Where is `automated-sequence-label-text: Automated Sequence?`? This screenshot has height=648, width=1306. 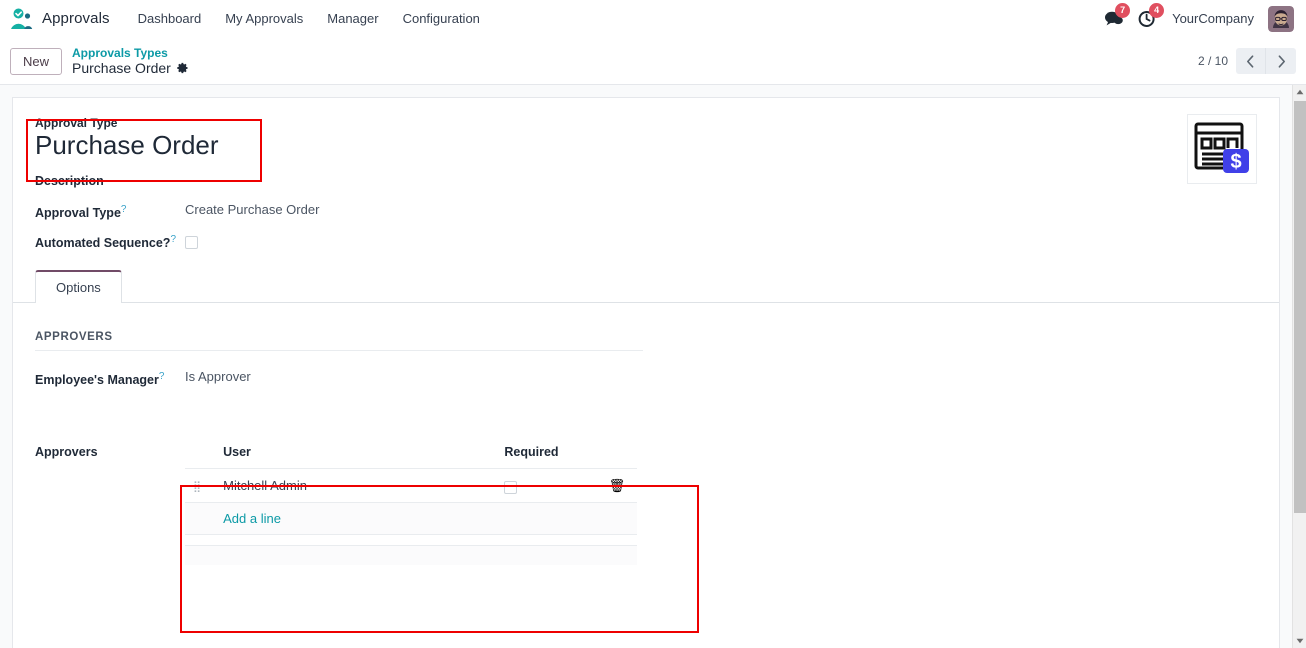 automated-sequence-label-text: Automated Sequence? is located at coordinates (103, 243).